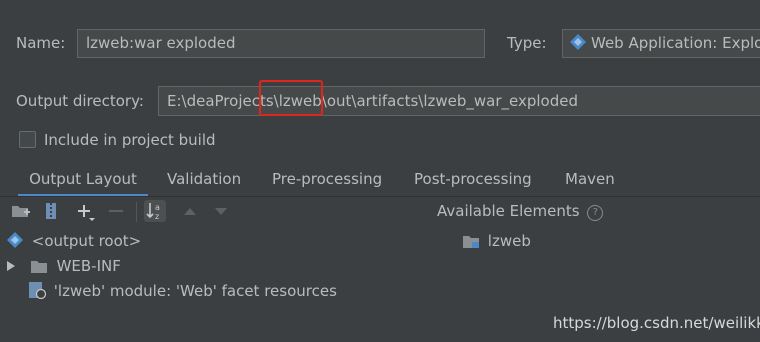  I want to click on web-facet-icon, so click(37, 293).